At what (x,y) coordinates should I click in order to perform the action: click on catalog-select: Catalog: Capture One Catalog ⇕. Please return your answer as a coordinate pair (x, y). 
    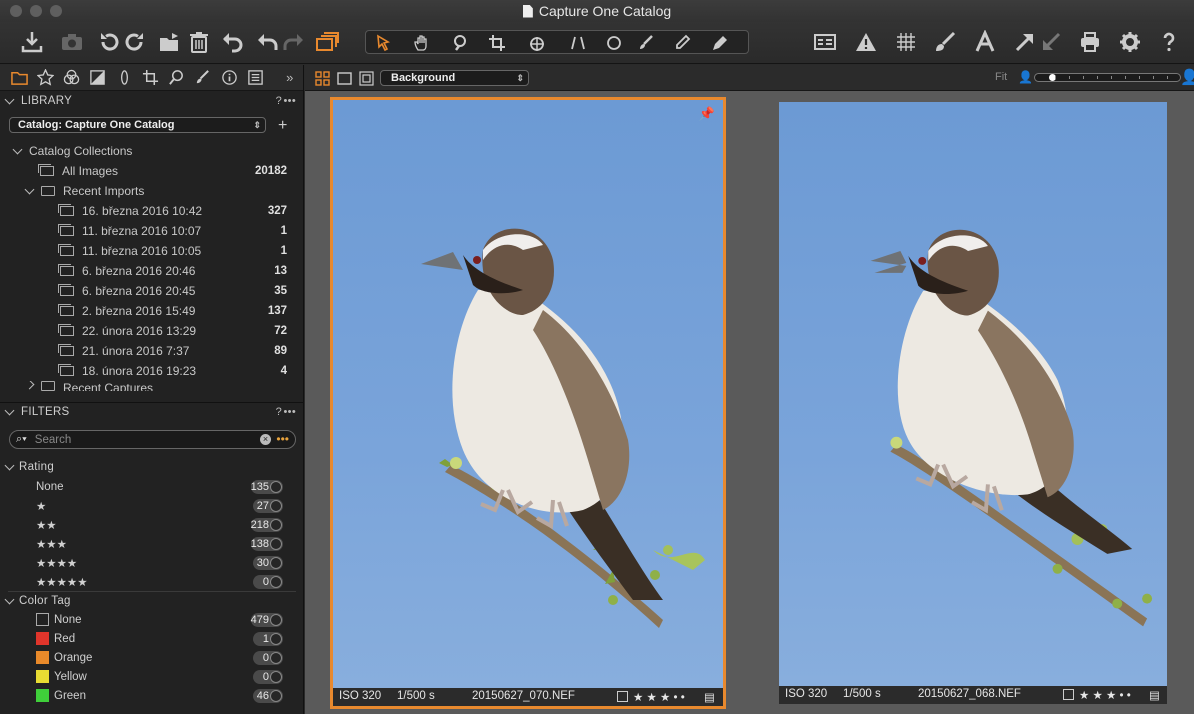
    Looking at the image, I should click on (137, 125).